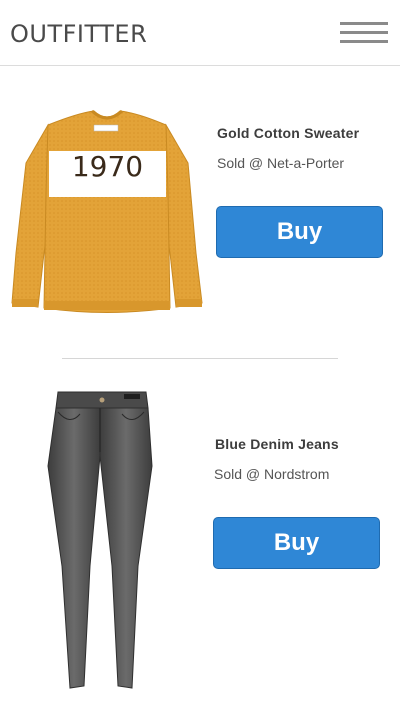 Image resolution: width=400 pixels, height=710 pixels. Describe the element at coordinates (107, 210) in the screenshot. I see `sweater-image` at that location.